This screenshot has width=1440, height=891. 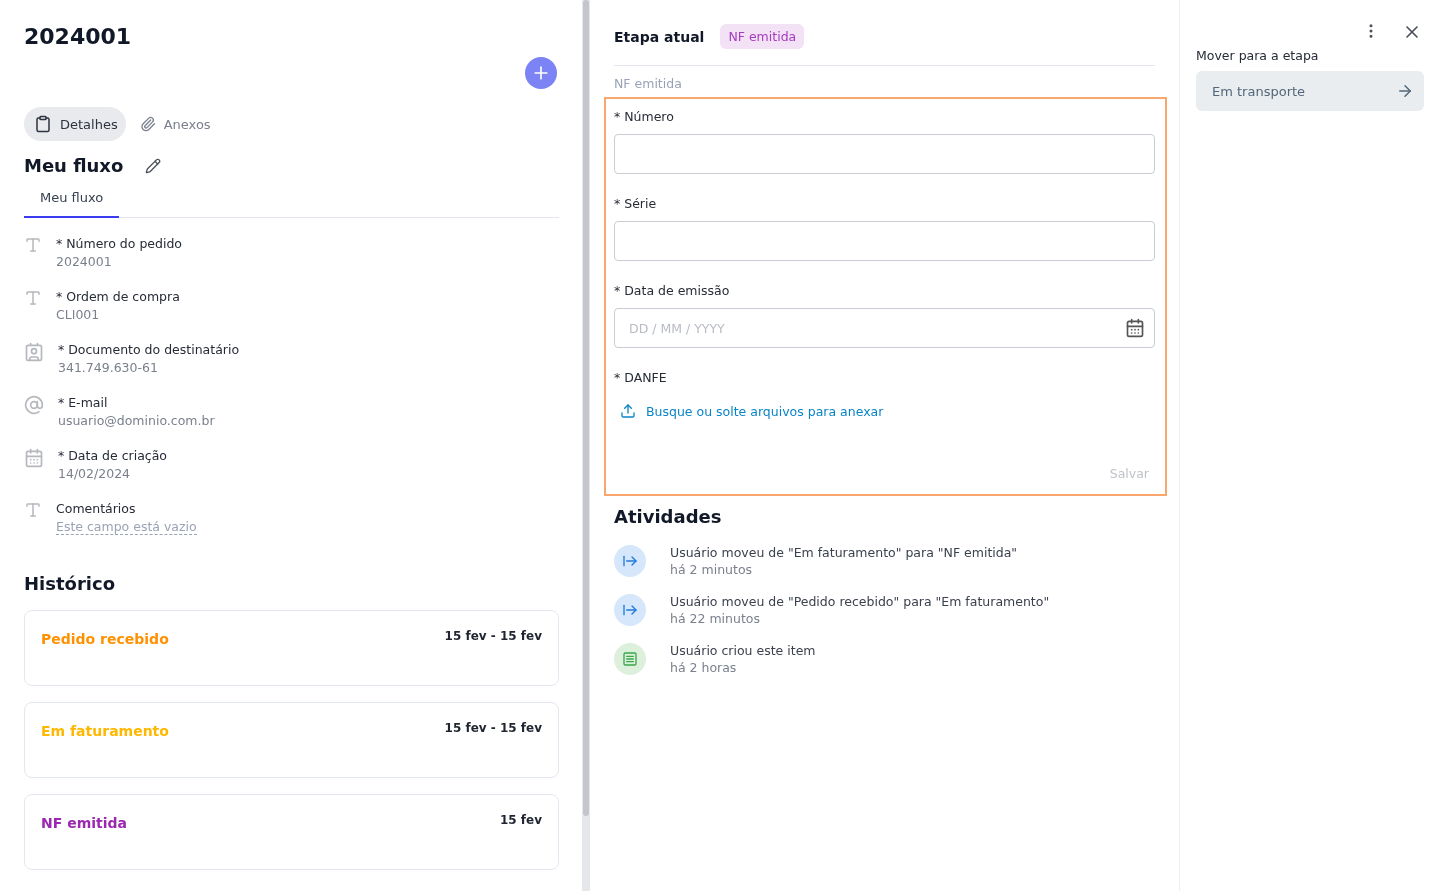 What do you see at coordinates (74, 165) in the screenshot?
I see `section-title: Meu fluxo` at bounding box center [74, 165].